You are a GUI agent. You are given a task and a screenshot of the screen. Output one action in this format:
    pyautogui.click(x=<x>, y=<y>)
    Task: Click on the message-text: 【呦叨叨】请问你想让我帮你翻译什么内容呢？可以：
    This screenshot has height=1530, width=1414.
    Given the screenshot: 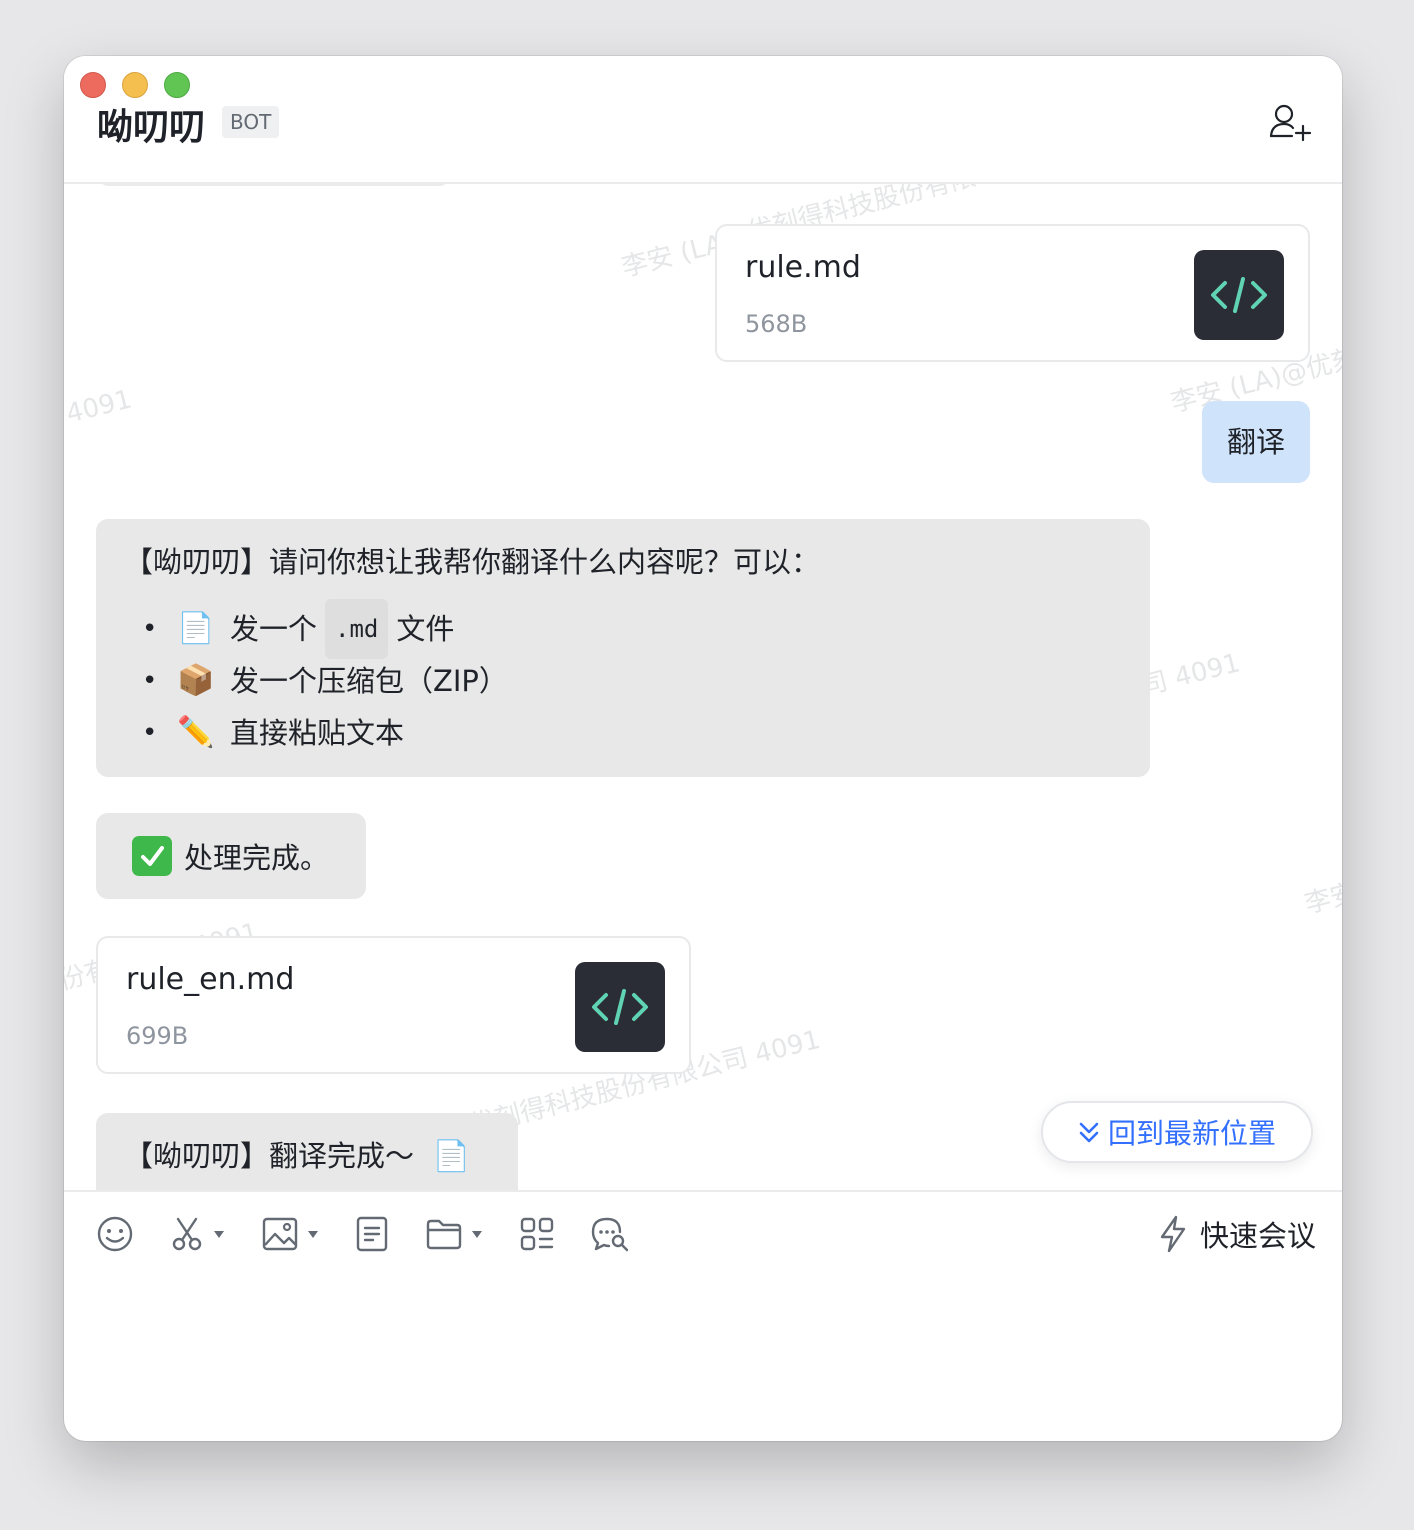 What is the action you would take?
    pyautogui.click(x=472, y=562)
    